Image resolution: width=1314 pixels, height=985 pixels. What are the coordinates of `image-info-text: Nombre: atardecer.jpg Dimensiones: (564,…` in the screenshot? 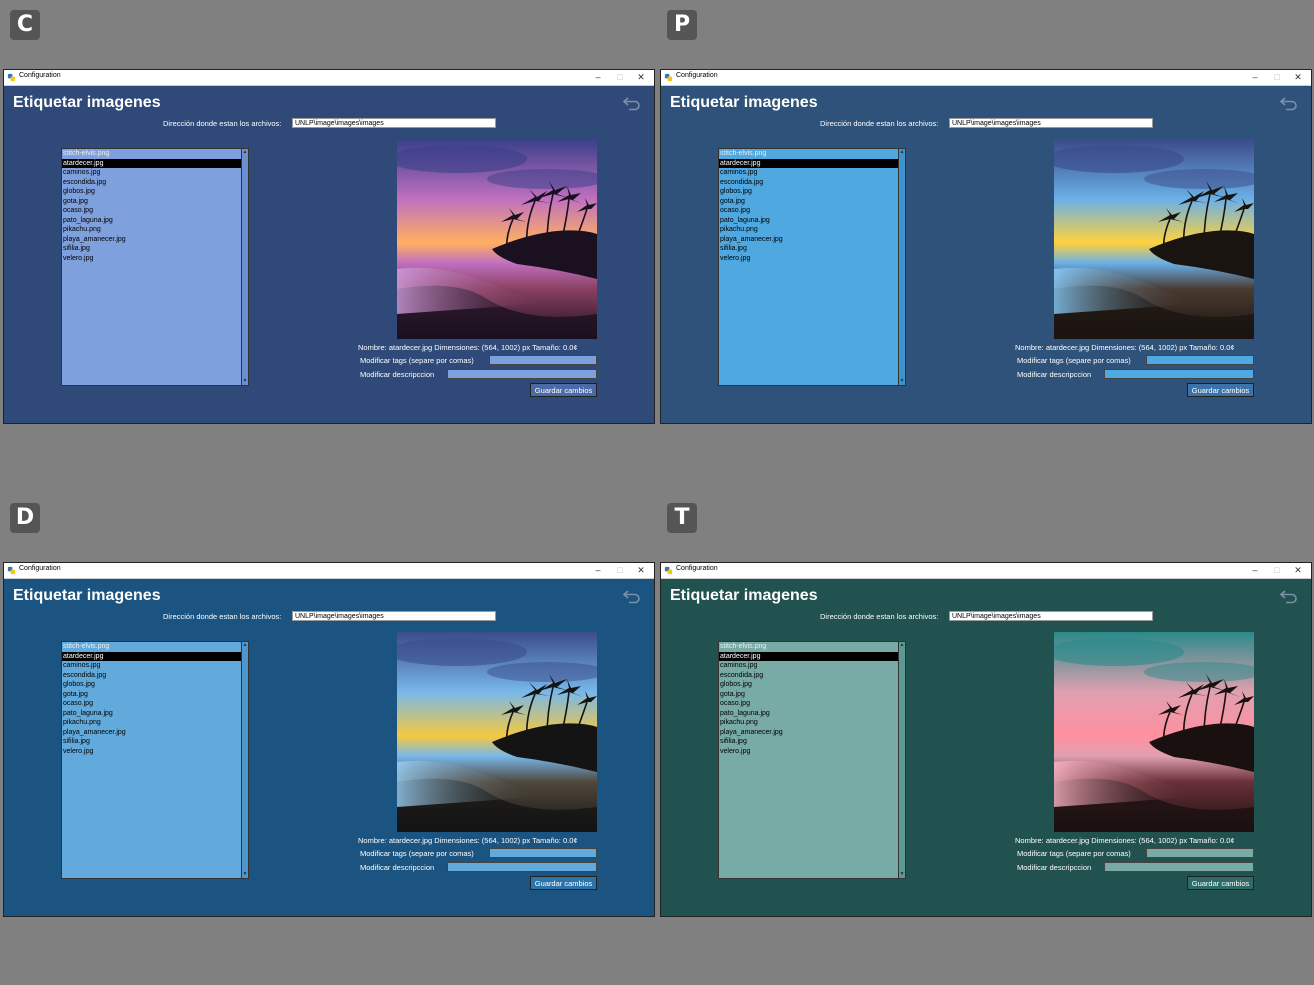 It's located at (1125, 840).